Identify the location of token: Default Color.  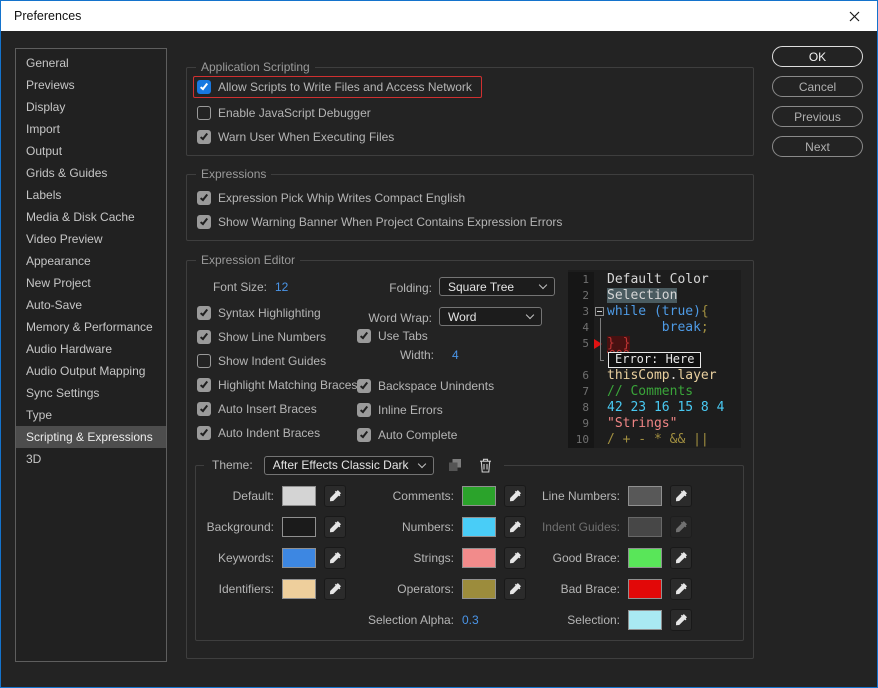
(658, 279).